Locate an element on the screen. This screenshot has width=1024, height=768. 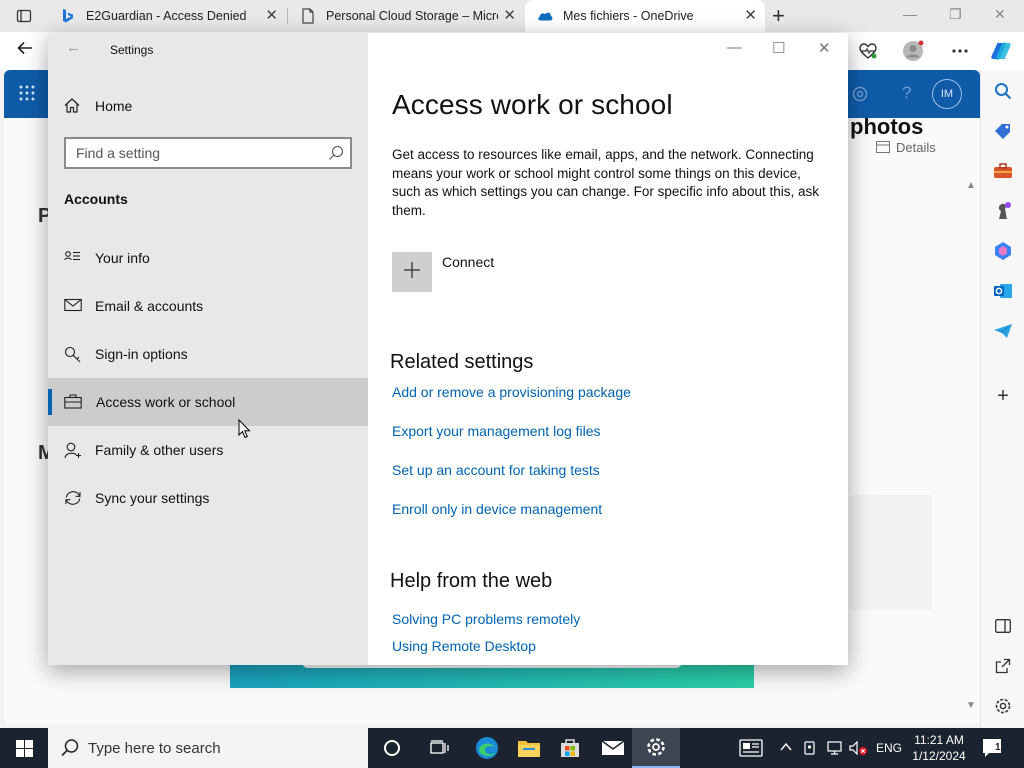
nav-item-family-other-users: Family & other users is located at coordinates (208, 450).